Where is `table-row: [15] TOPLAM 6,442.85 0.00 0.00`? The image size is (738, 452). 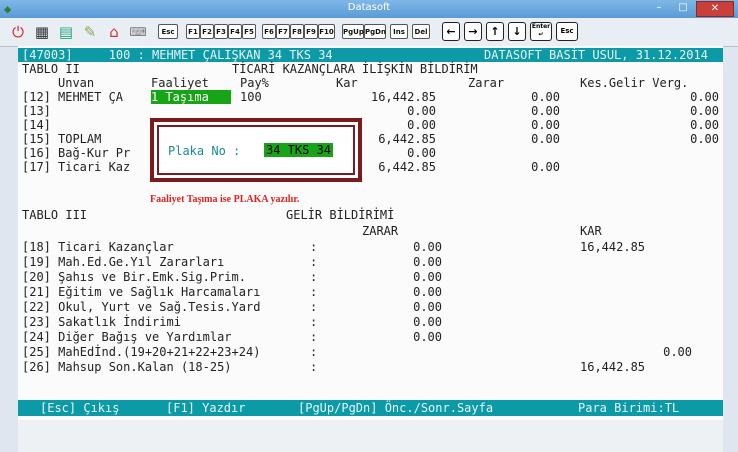
table-row: [15] TOPLAM 6,442.85 0.00 0.00 is located at coordinates (370, 139).